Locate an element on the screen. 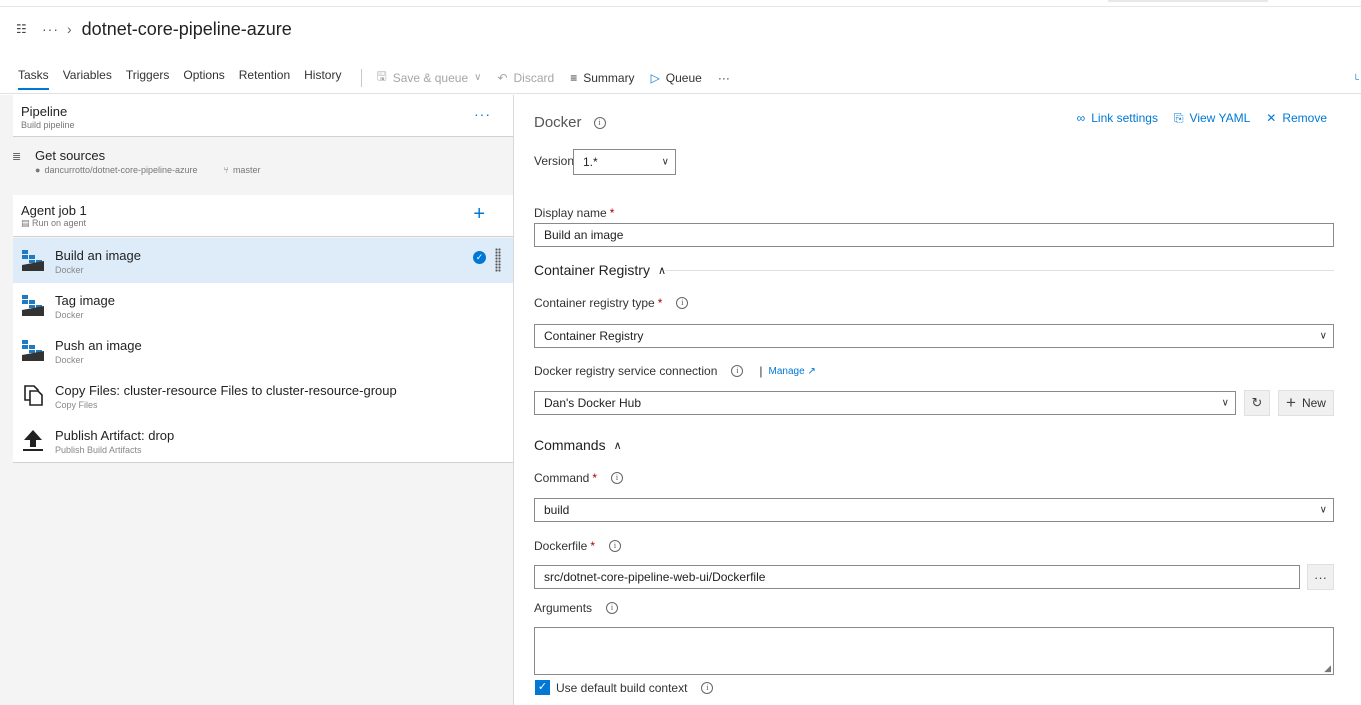  top-search-edge is located at coordinates (1188, 1).